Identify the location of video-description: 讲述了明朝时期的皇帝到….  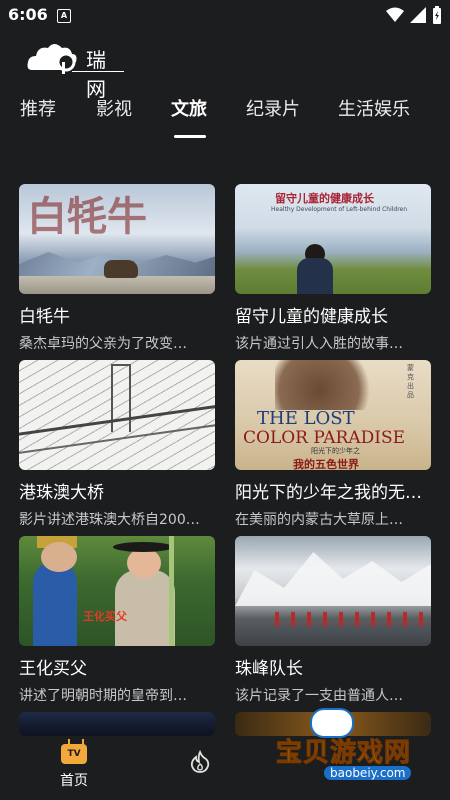
(103, 696).